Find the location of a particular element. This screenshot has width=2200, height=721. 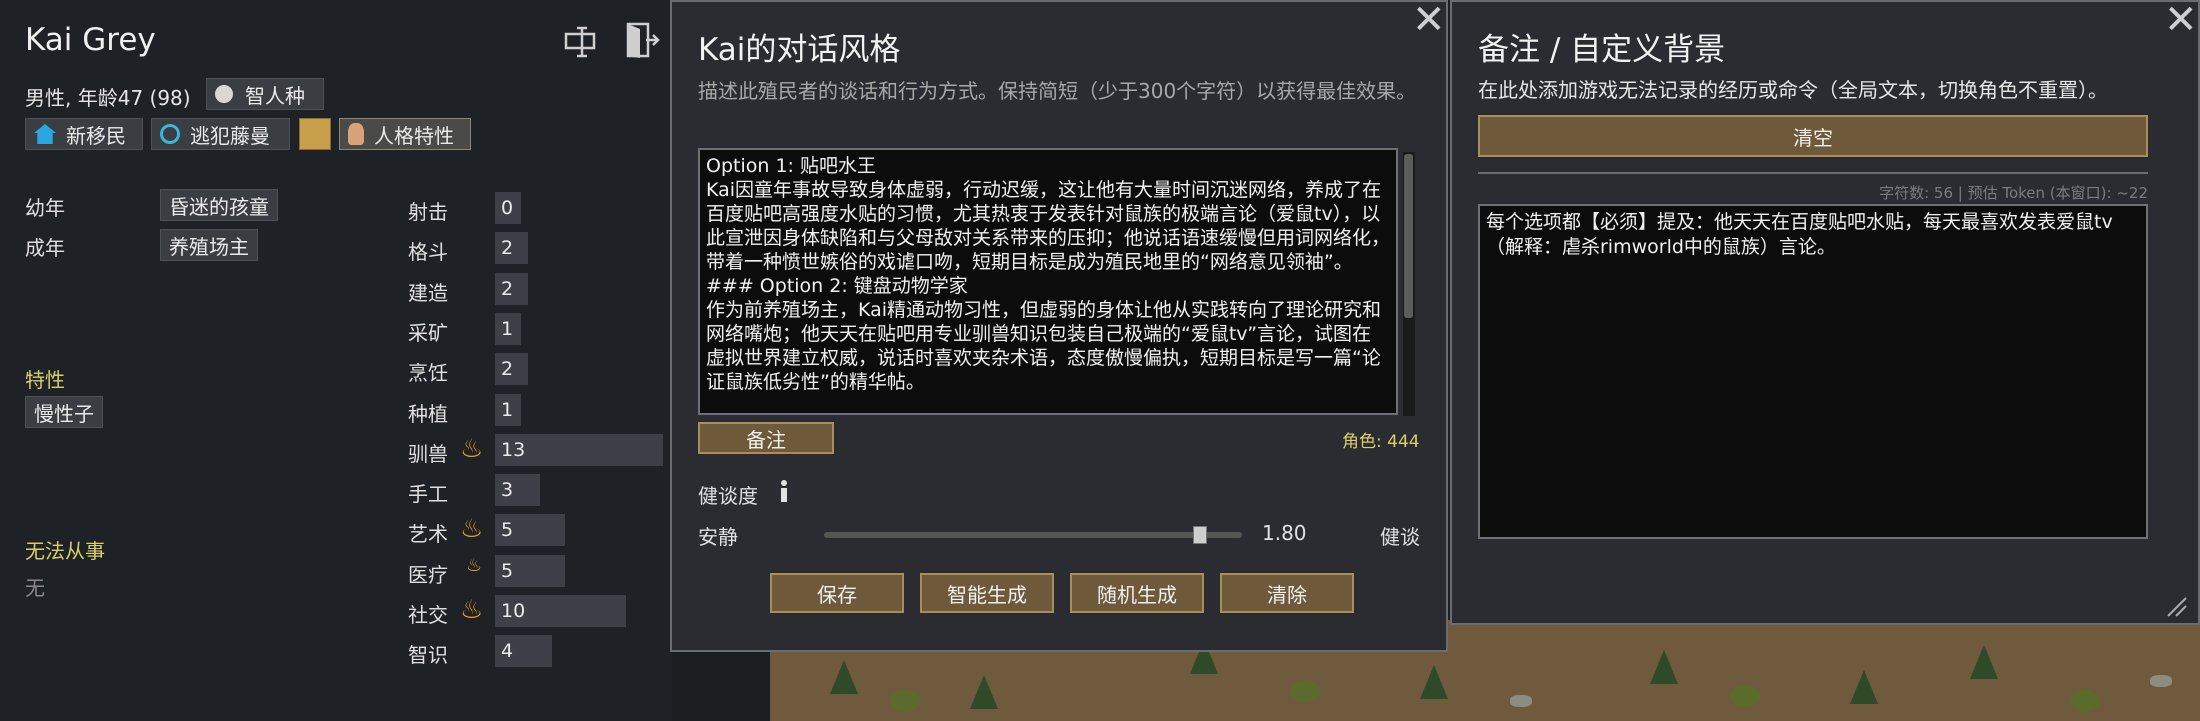

slider-max-label: 健谈 is located at coordinates (1400, 537).